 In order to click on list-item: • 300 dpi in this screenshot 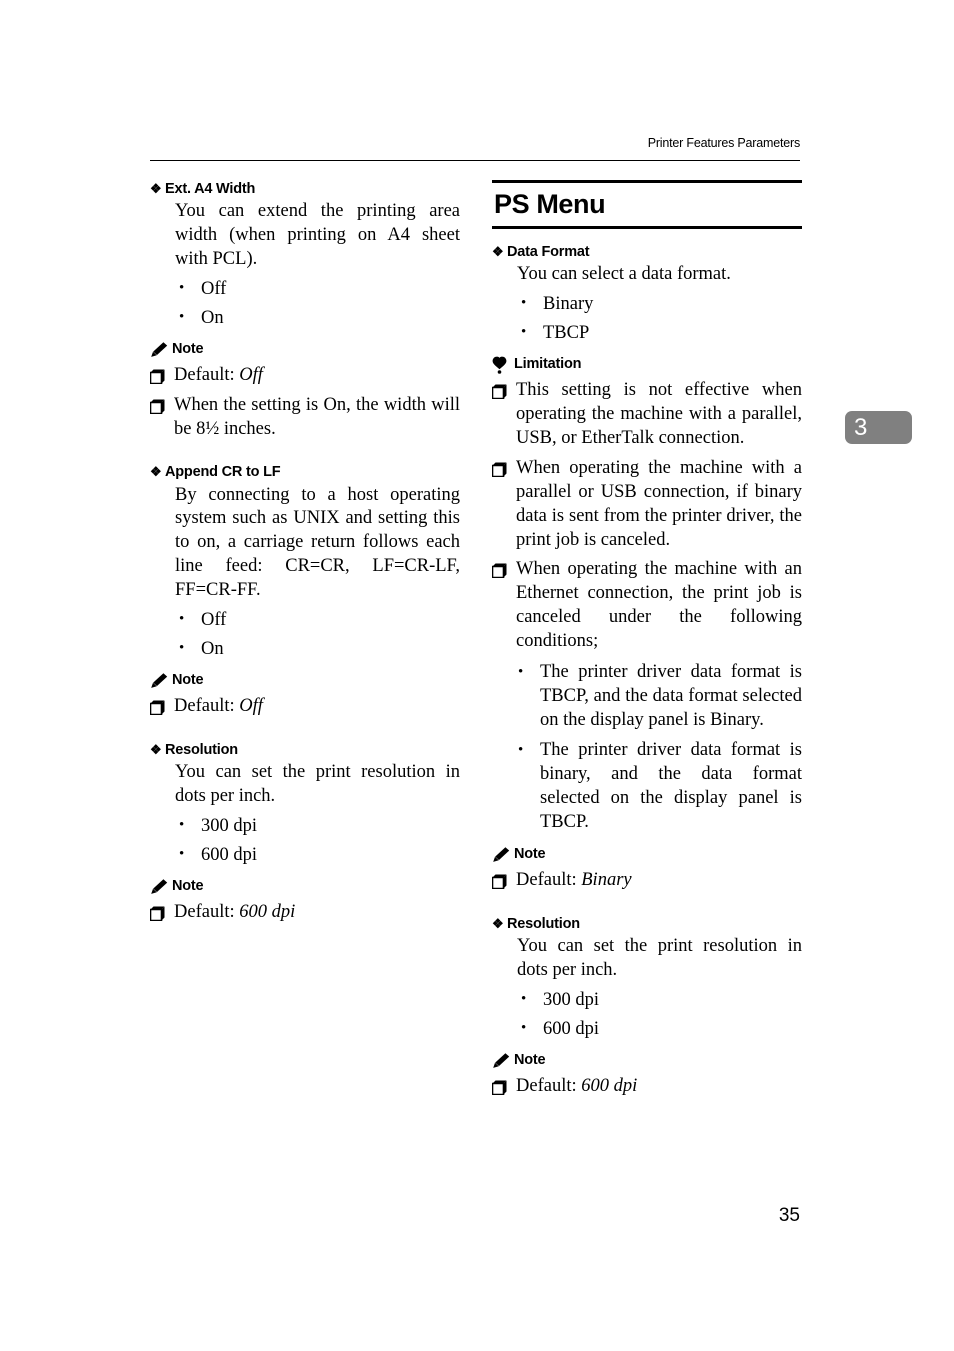, I will do `click(659, 1000)`.